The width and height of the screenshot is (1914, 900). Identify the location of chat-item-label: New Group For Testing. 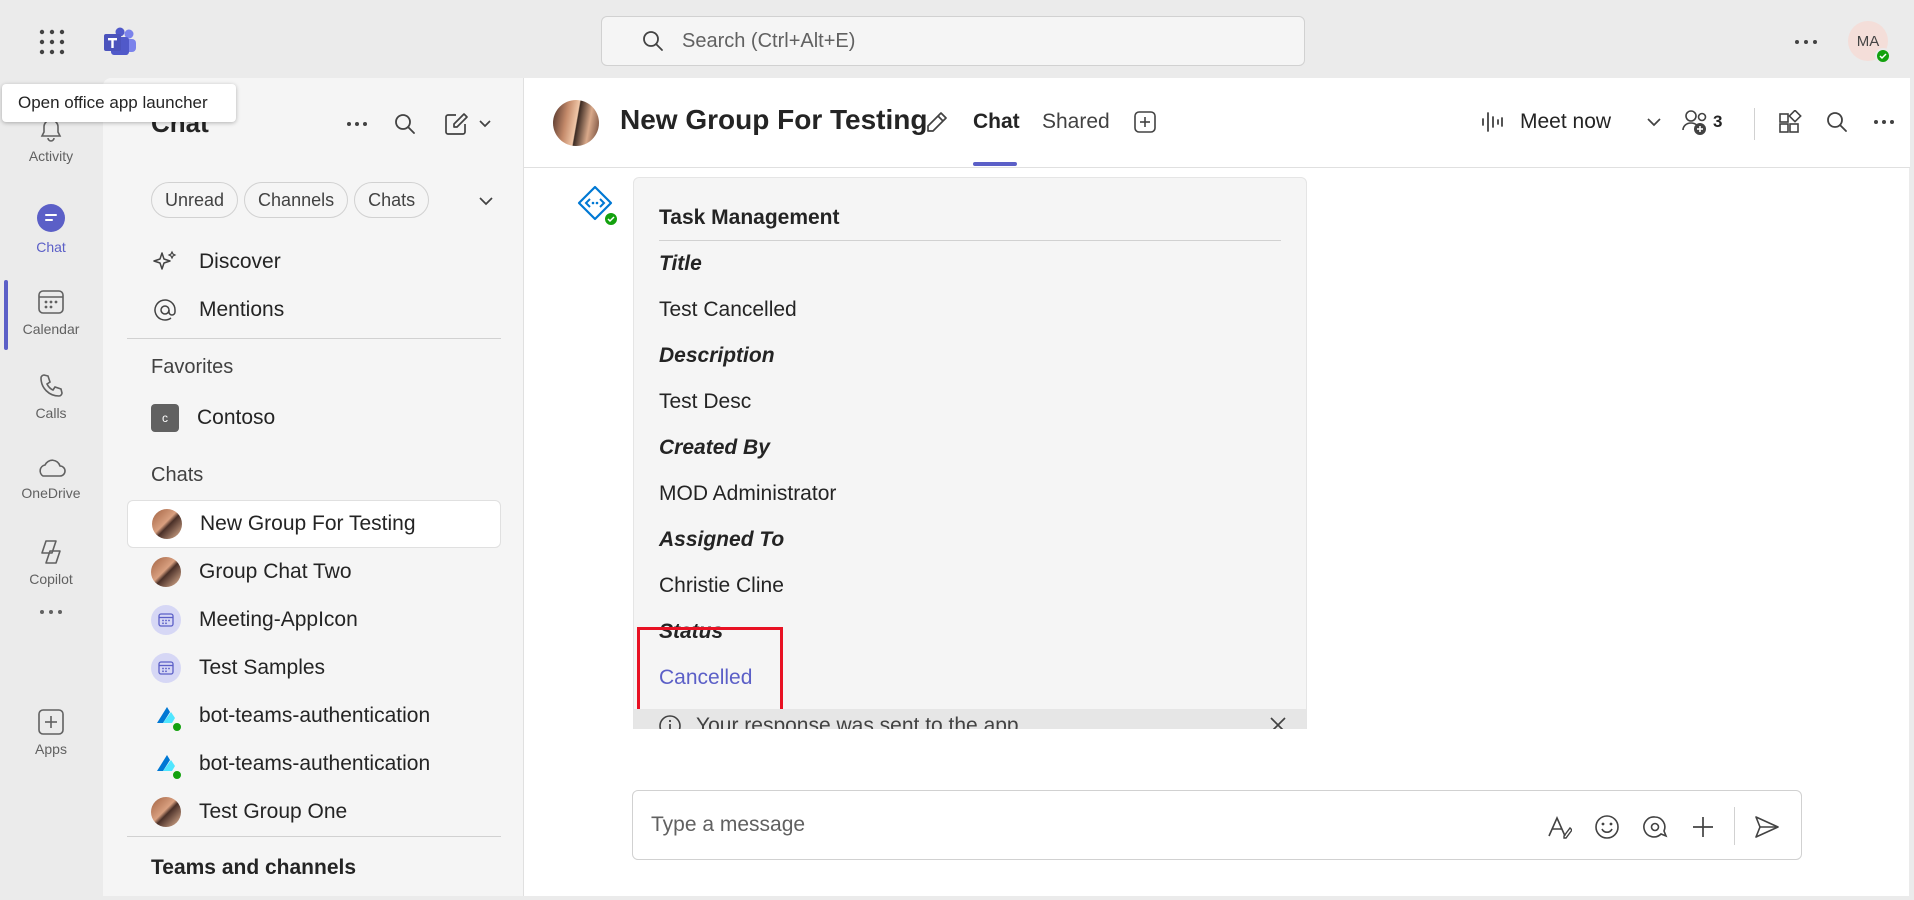
(308, 523).